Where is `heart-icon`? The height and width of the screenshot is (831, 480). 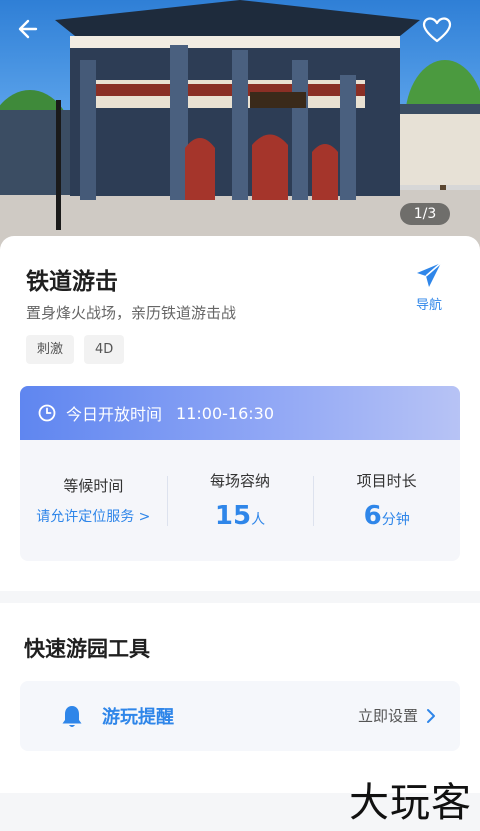 heart-icon is located at coordinates (437, 30).